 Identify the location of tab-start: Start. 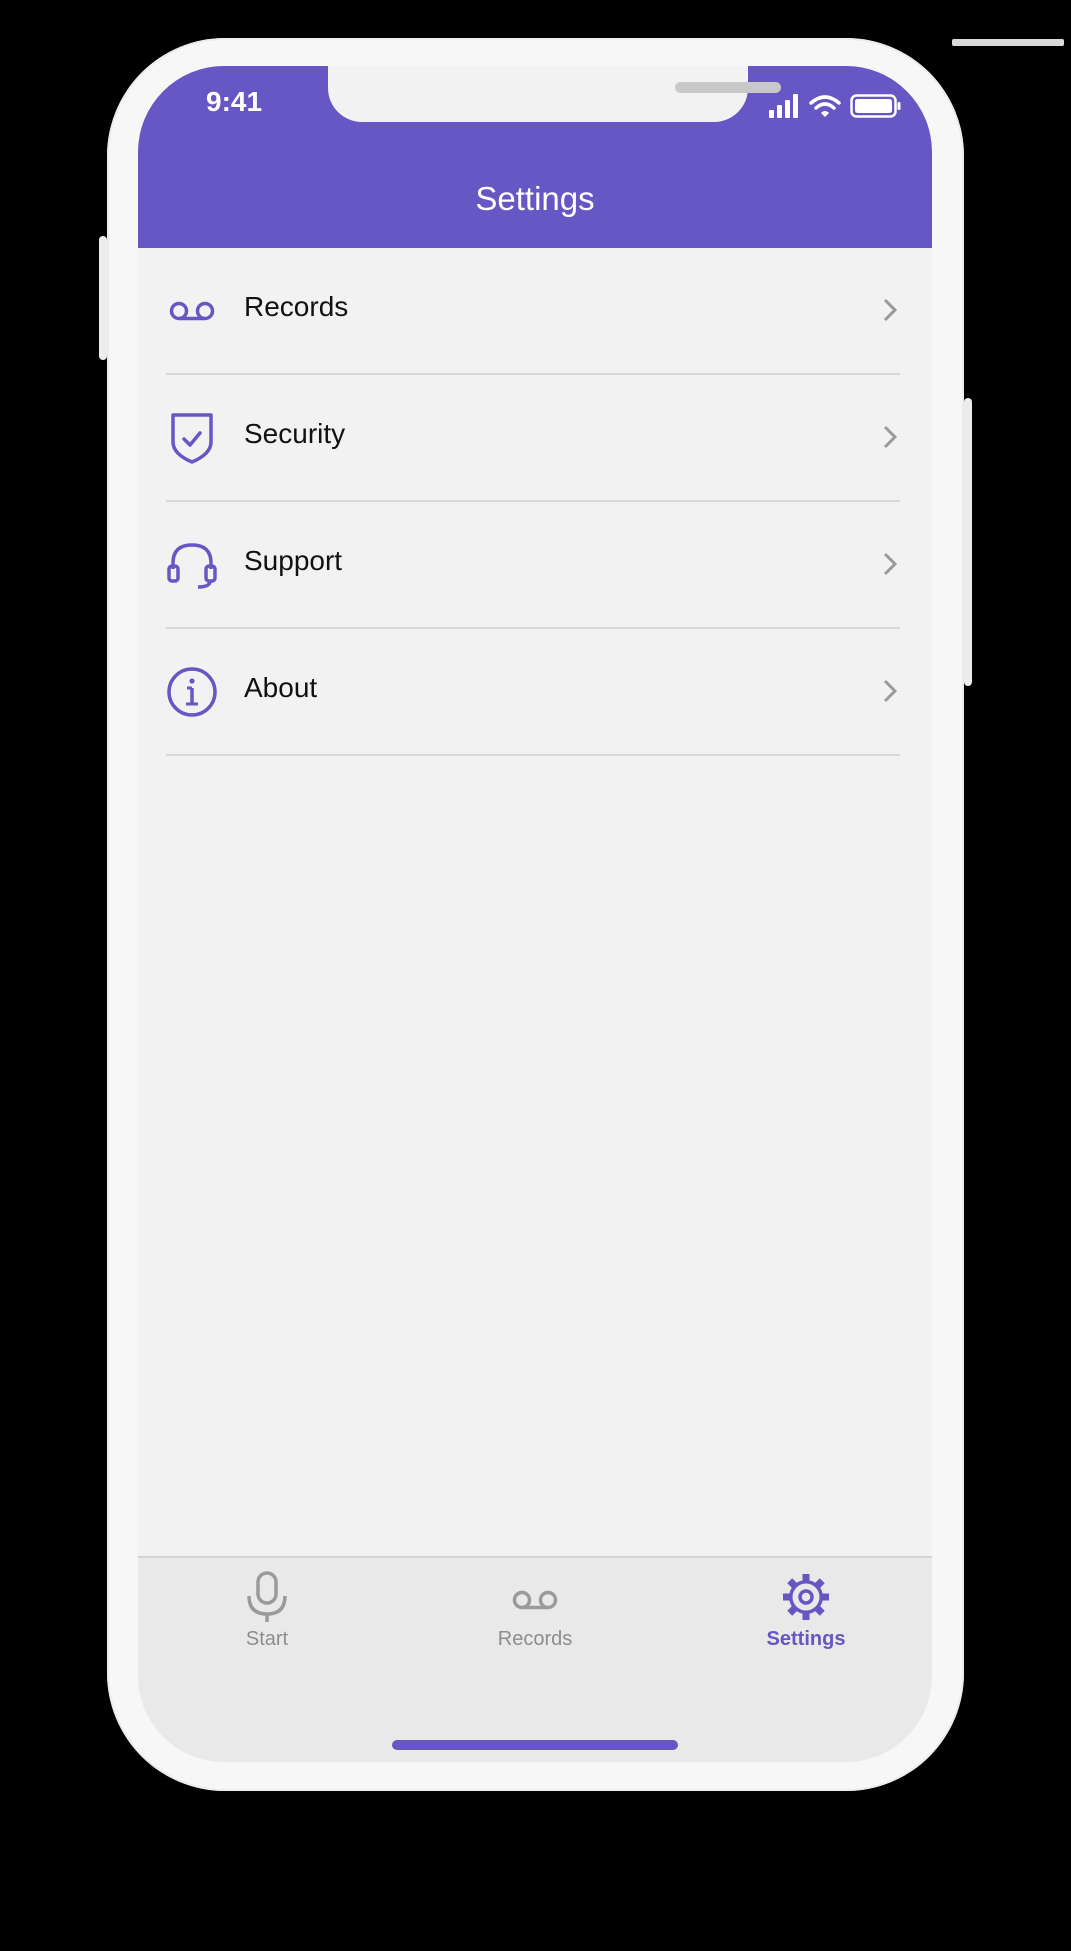
(267, 1613).